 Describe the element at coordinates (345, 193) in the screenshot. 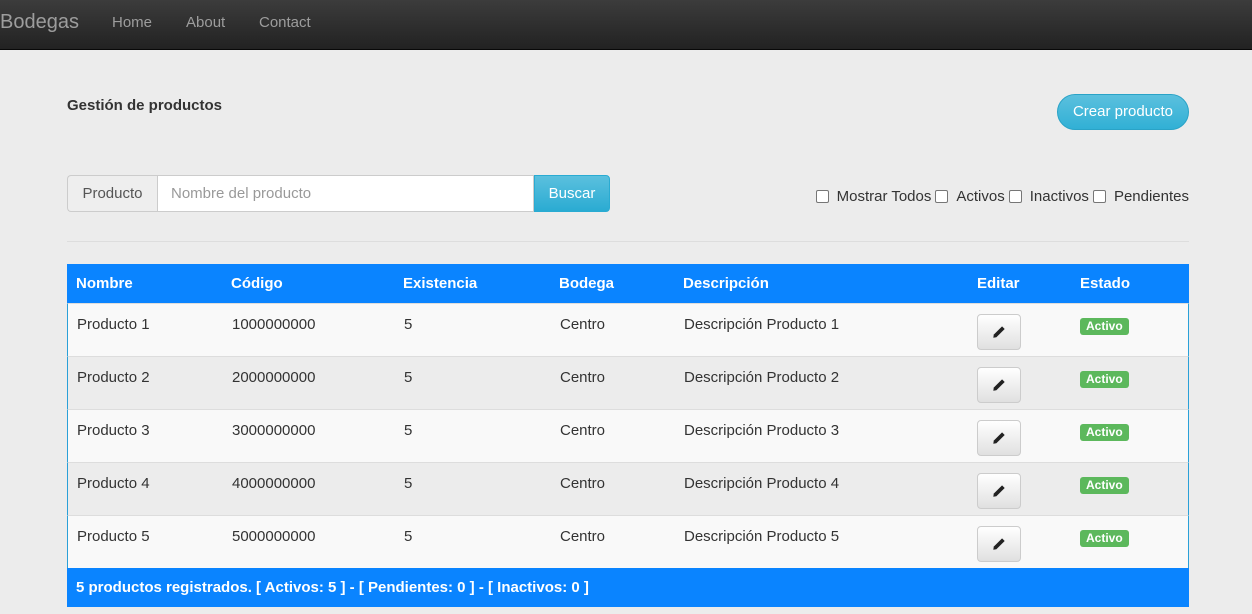

I see `search-input` at that location.